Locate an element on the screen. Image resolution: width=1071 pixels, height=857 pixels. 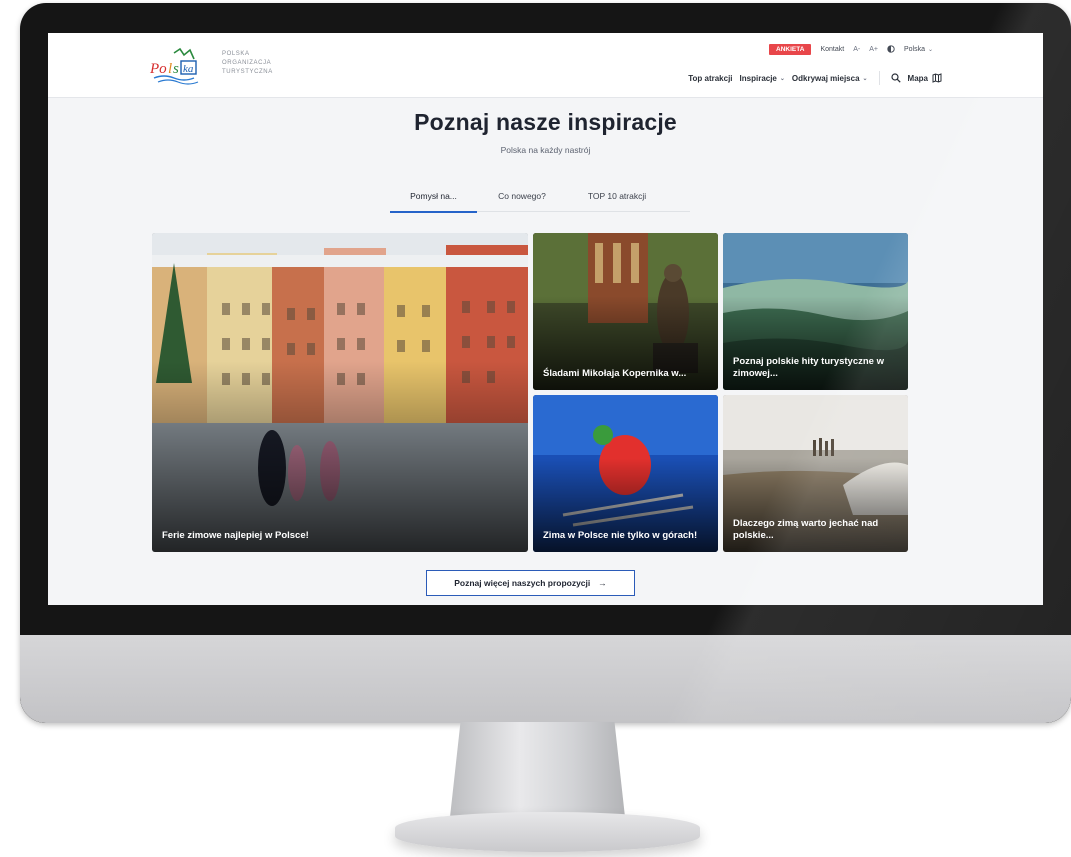
more-proposals-button: Poznaj więcej naszych propozycji → is located at coordinates (530, 583).